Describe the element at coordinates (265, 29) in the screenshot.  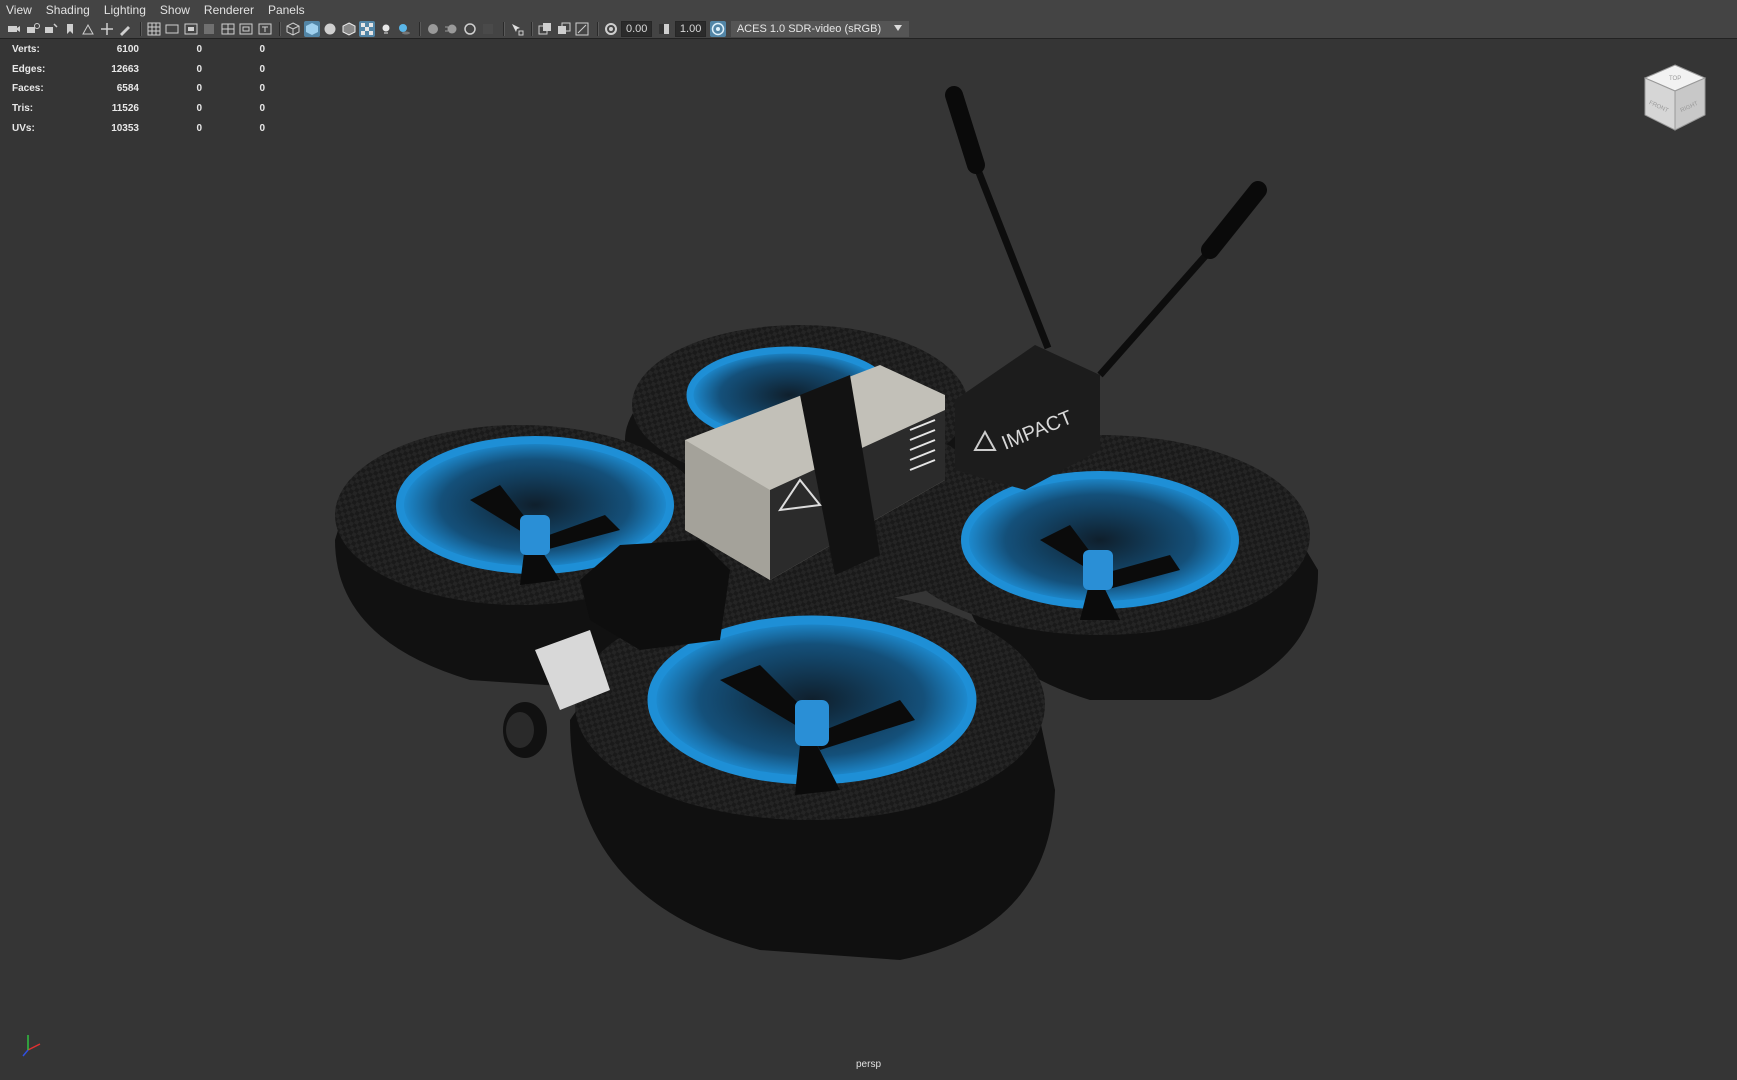
I see `safe-title-icon` at that location.